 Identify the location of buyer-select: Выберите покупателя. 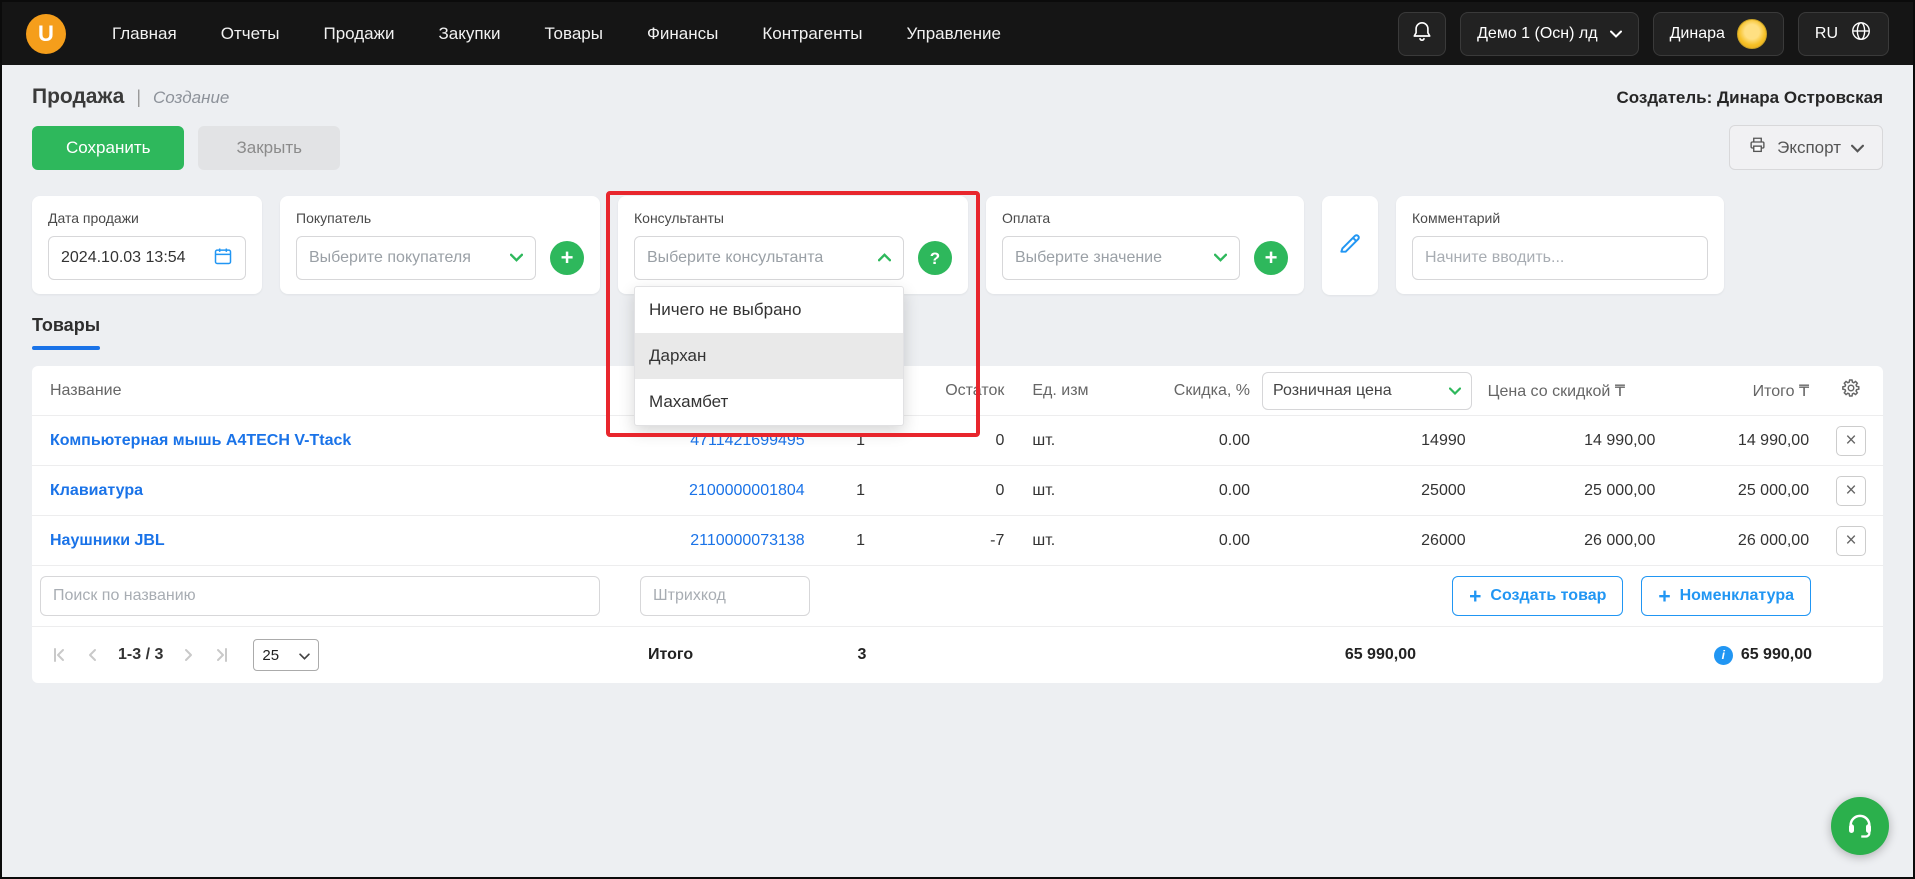
(416, 258).